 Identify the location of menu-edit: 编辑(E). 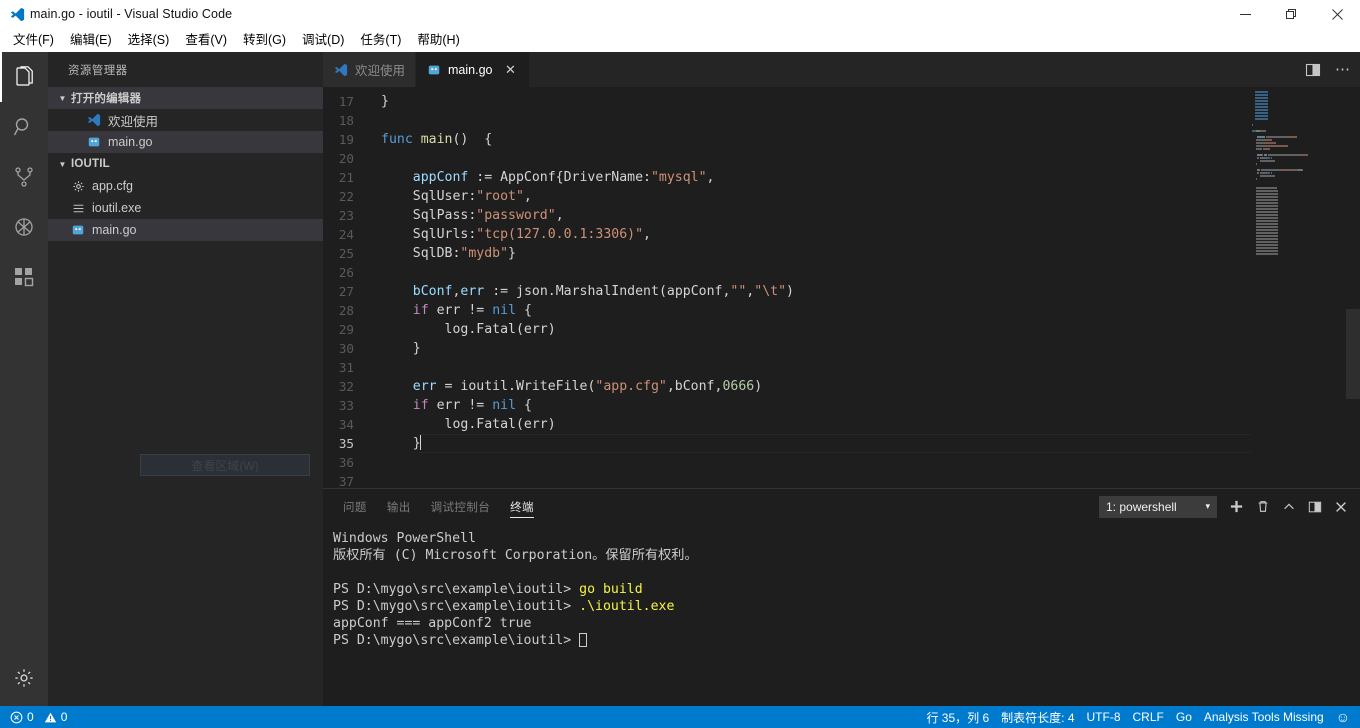
(91, 40).